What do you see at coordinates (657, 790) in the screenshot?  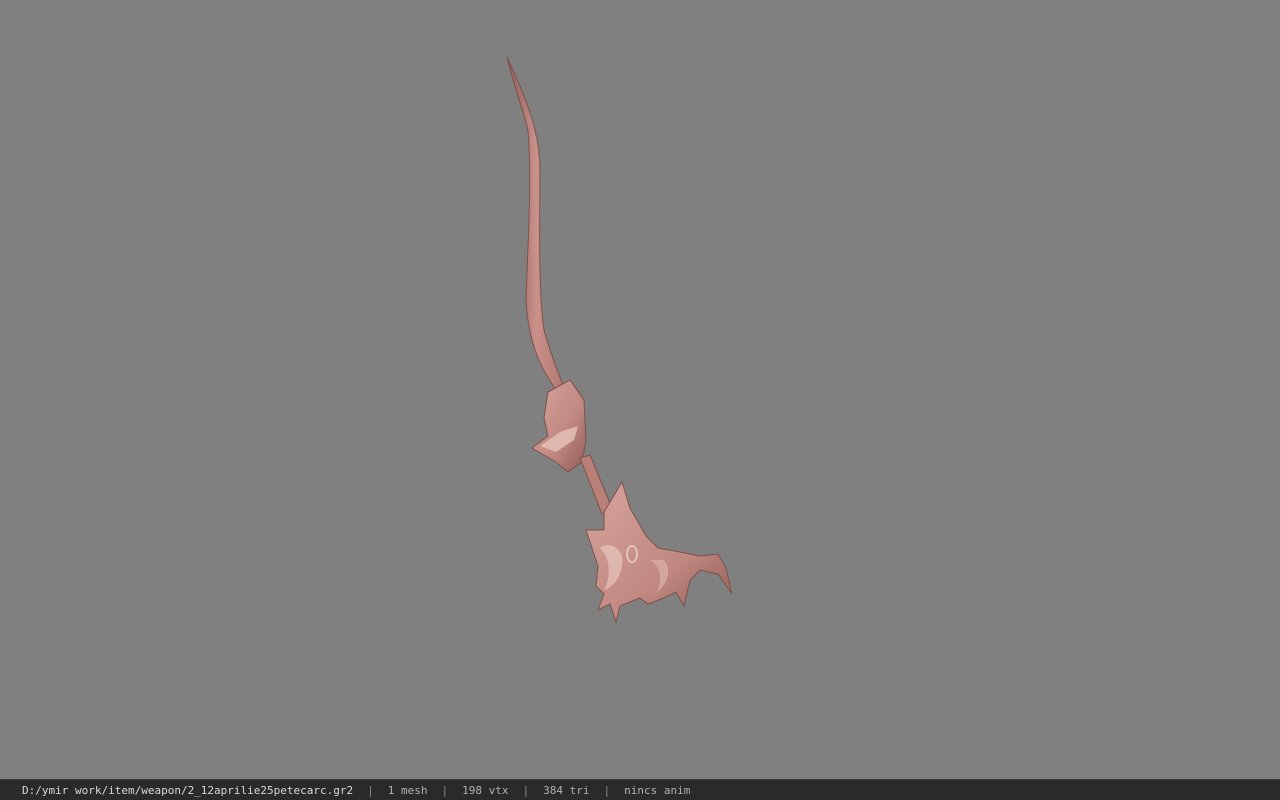 I see `animation-status: nincs anim` at bounding box center [657, 790].